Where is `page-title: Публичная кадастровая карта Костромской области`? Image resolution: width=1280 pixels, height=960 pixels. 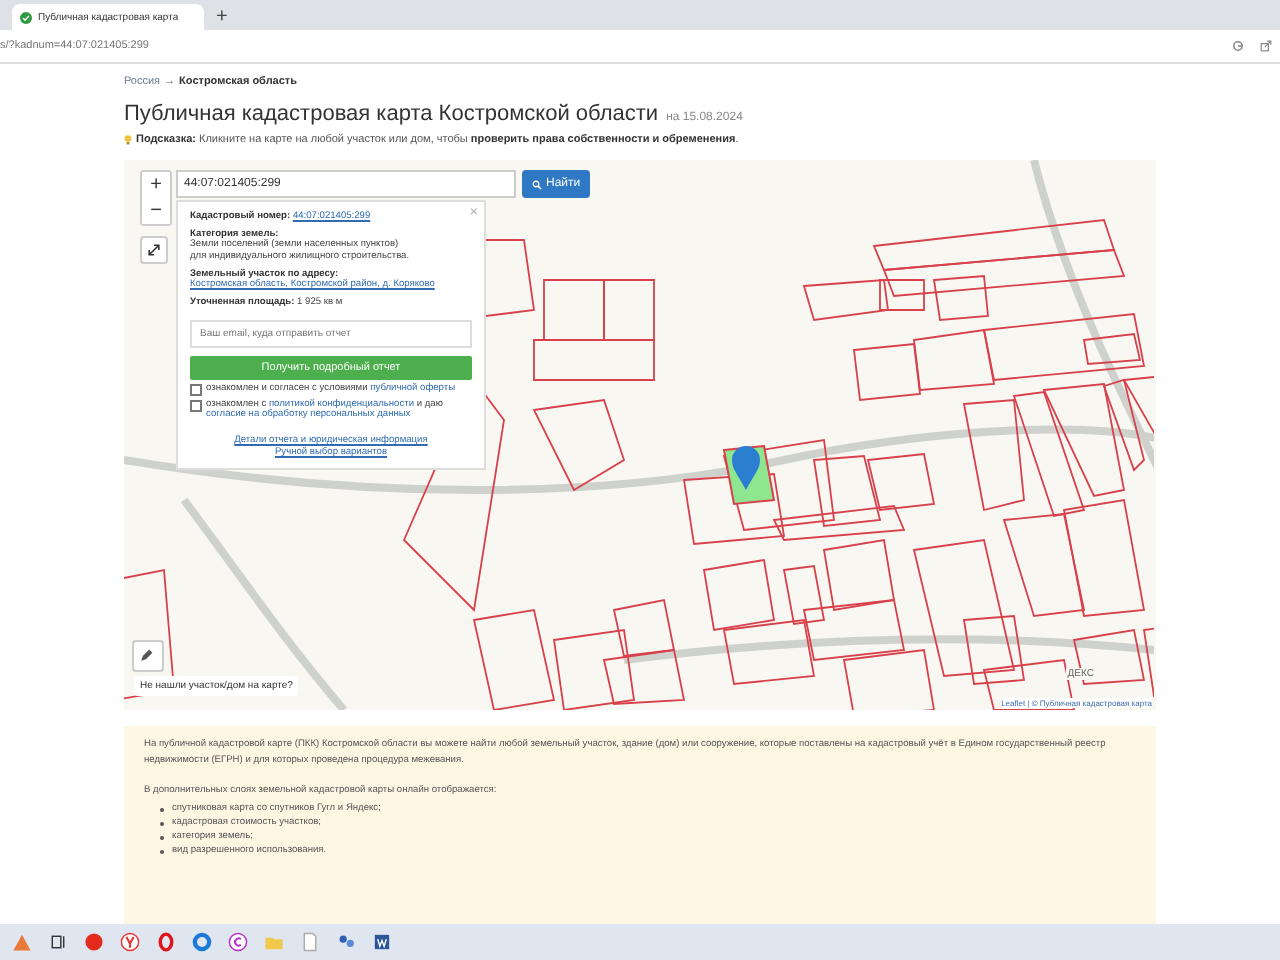 page-title: Публичная кадастровая карта Костромской области is located at coordinates (391, 114).